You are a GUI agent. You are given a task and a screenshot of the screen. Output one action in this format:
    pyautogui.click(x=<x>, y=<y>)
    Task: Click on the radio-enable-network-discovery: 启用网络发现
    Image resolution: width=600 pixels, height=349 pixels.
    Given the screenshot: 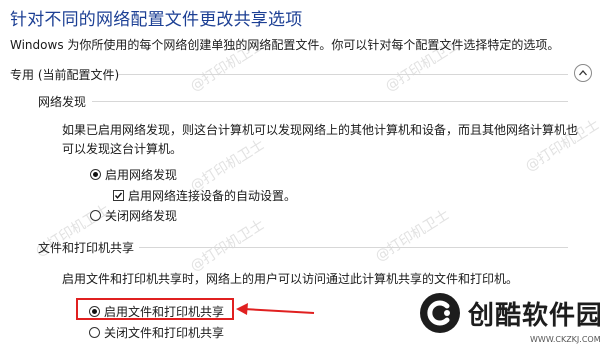 What is the action you would take?
    pyautogui.click(x=133, y=174)
    